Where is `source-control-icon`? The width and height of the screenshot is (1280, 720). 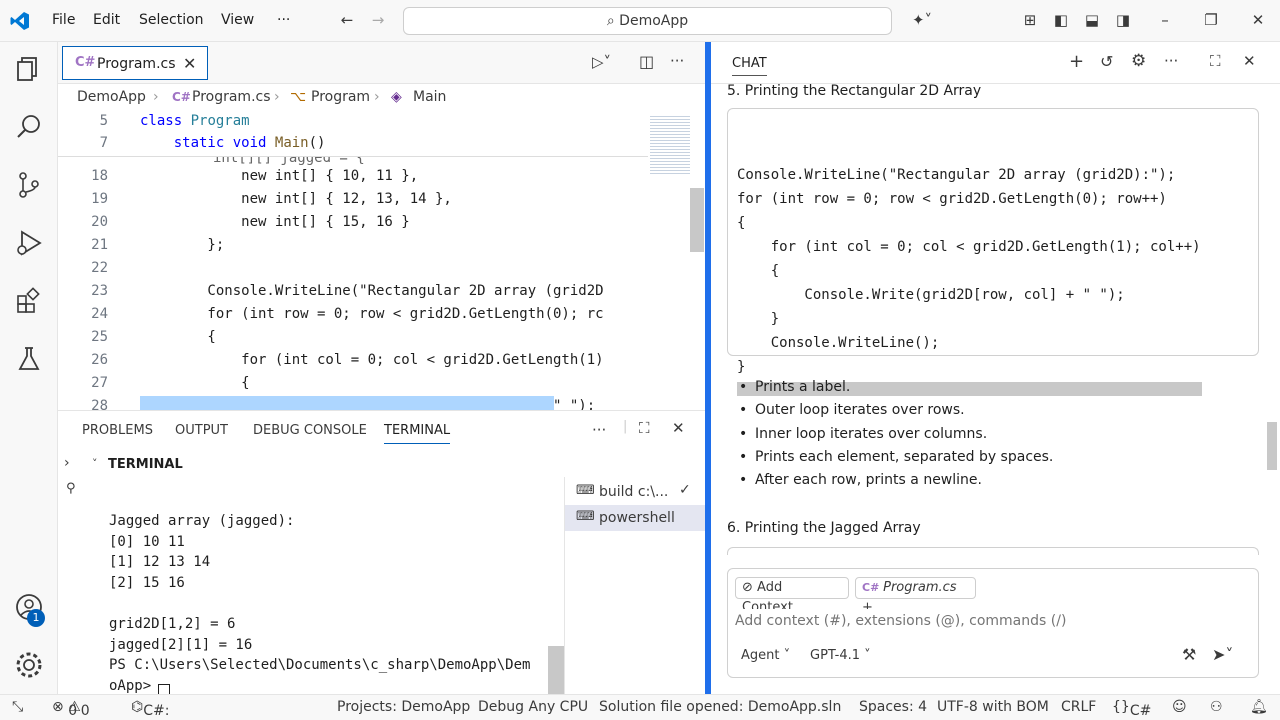
source-control-icon is located at coordinates (29, 185).